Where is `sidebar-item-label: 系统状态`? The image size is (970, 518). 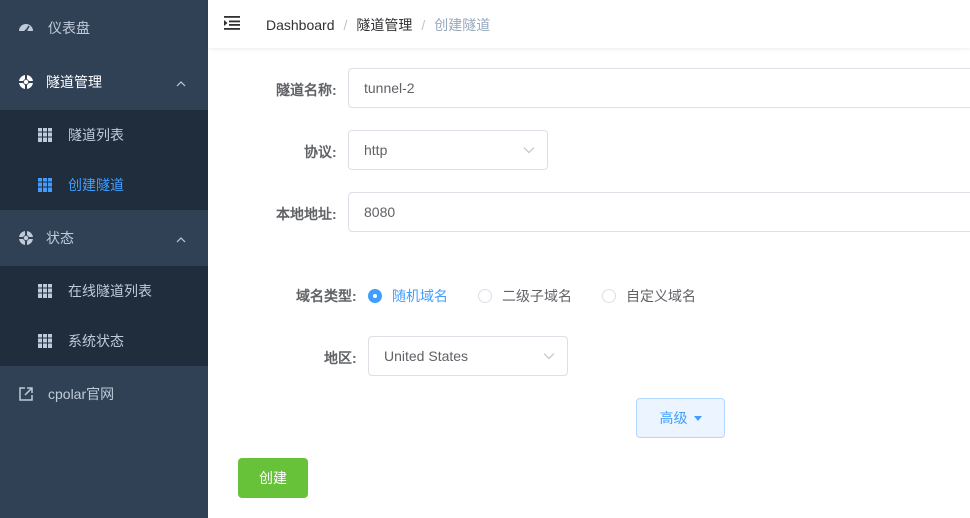 sidebar-item-label: 系统状态 is located at coordinates (96, 341).